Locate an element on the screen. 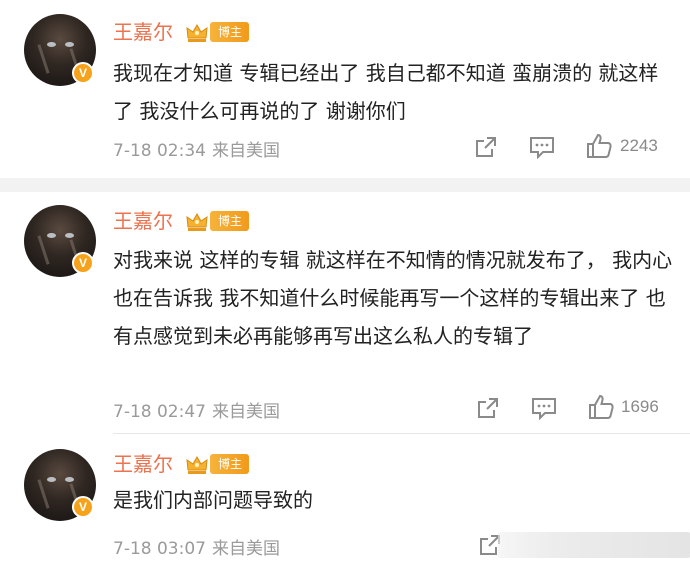  comment-meta: 7-18 02:34 来自美国 is located at coordinates (196, 148).